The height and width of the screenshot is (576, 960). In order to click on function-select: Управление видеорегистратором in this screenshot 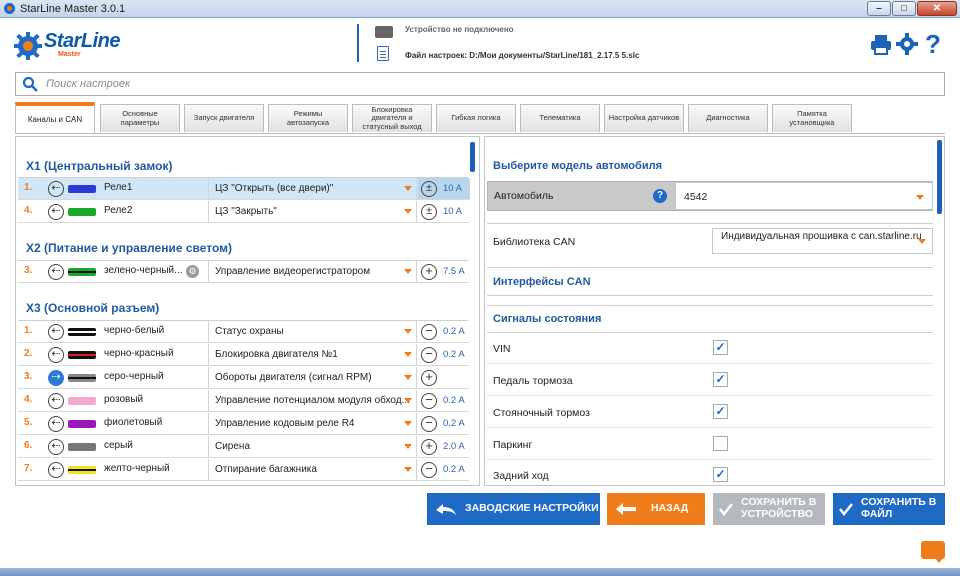, I will do `click(312, 271)`.